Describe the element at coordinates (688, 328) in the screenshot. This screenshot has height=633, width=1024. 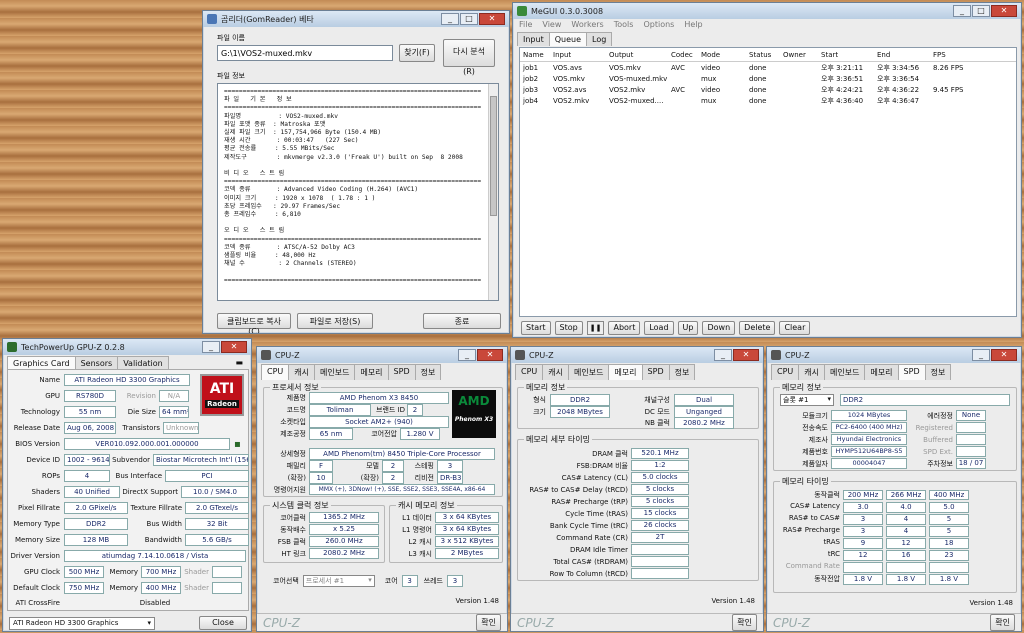
I see `up-button: Up` at that location.